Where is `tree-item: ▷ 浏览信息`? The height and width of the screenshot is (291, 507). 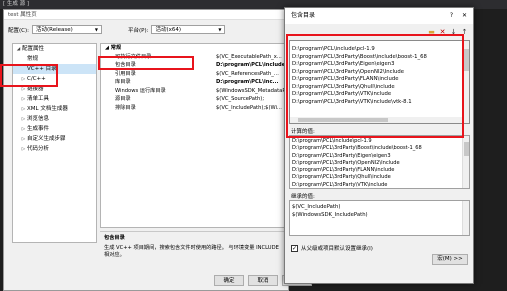
tree-item: ▷ 浏览信息 is located at coordinates (54, 119).